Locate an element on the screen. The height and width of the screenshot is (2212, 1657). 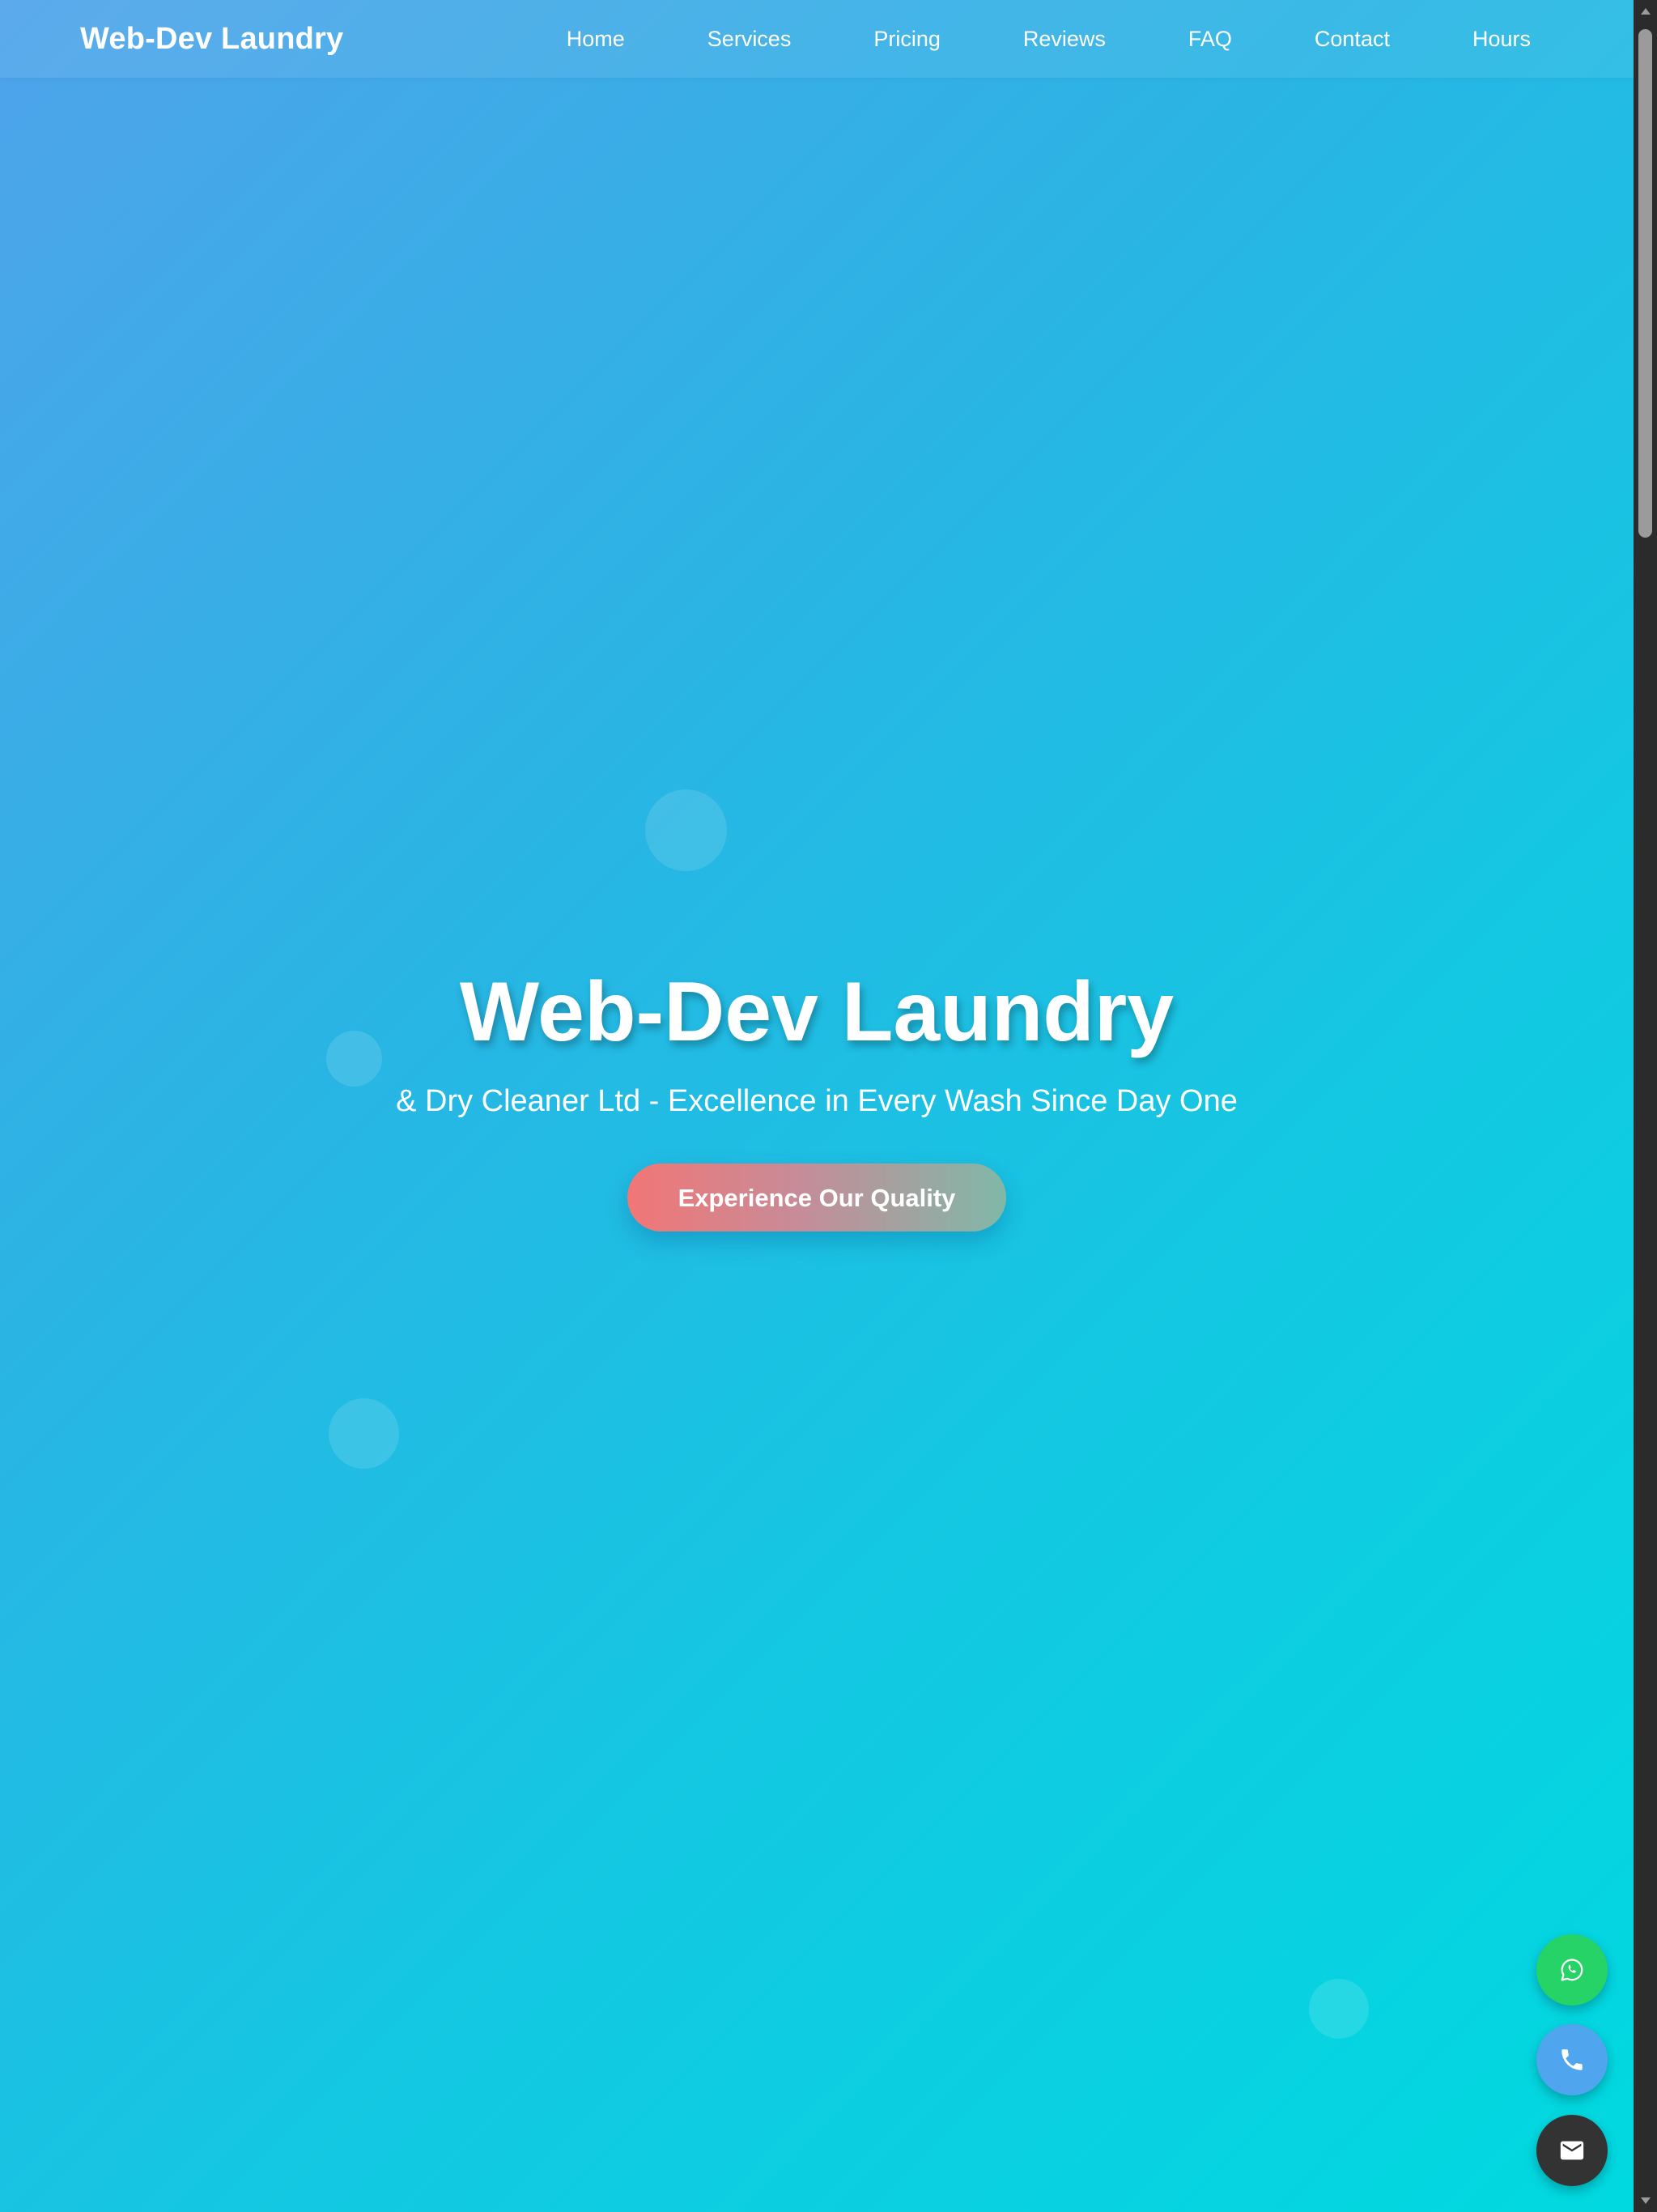
nav-link-reviews: Reviews is located at coordinates (1064, 39).